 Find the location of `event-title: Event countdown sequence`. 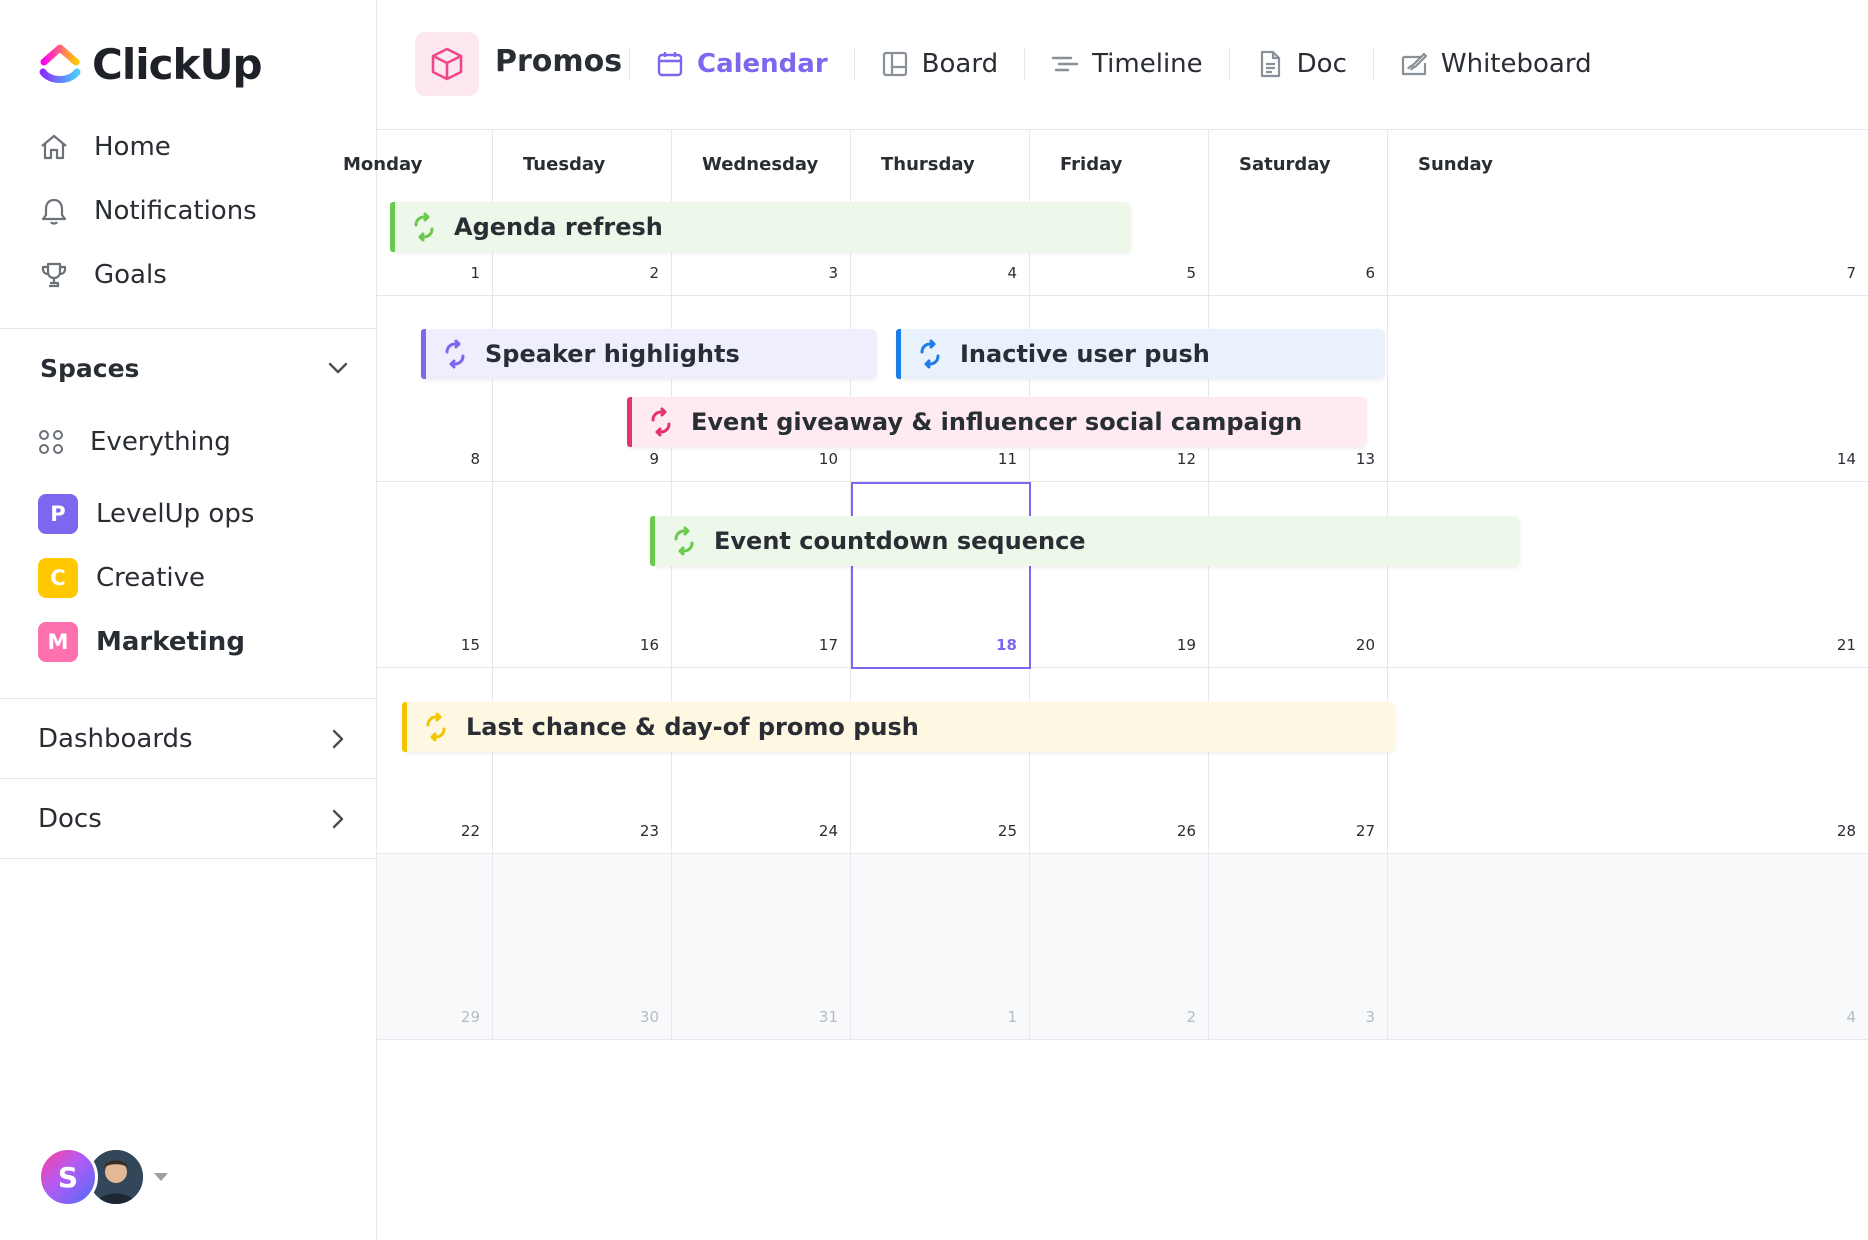

event-title: Event countdown sequence is located at coordinates (900, 541).